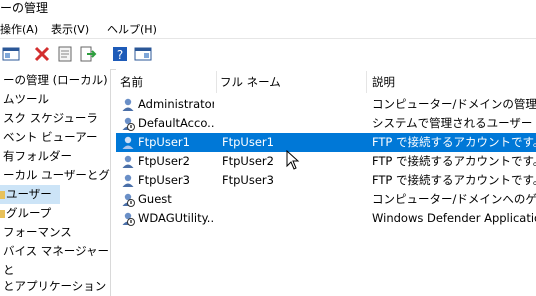 The height and width of the screenshot is (296, 536). Describe the element at coordinates (164, 180) in the screenshot. I see `cell-name: FtpUser3` at that location.